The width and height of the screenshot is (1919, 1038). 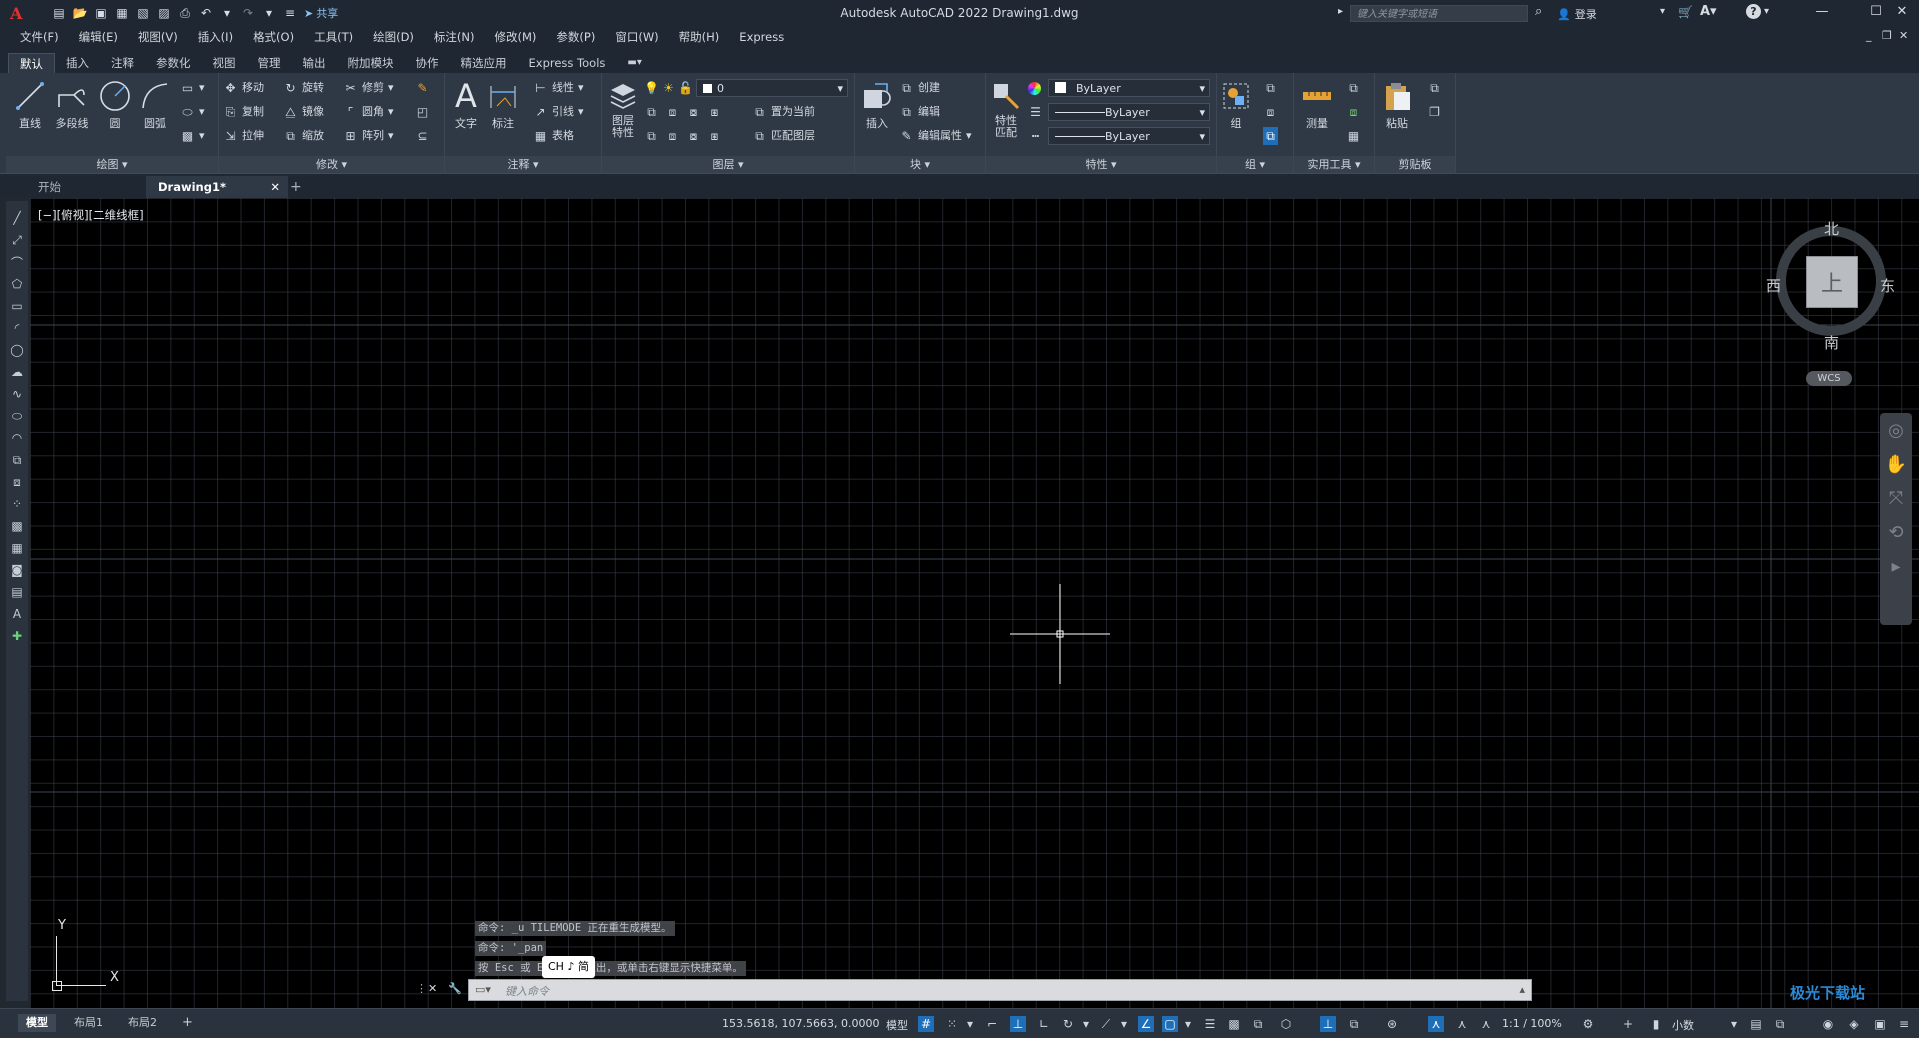 What do you see at coordinates (1392, 1024) in the screenshot?
I see `gizmo-icon: ⊛` at bounding box center [1392, 1024].